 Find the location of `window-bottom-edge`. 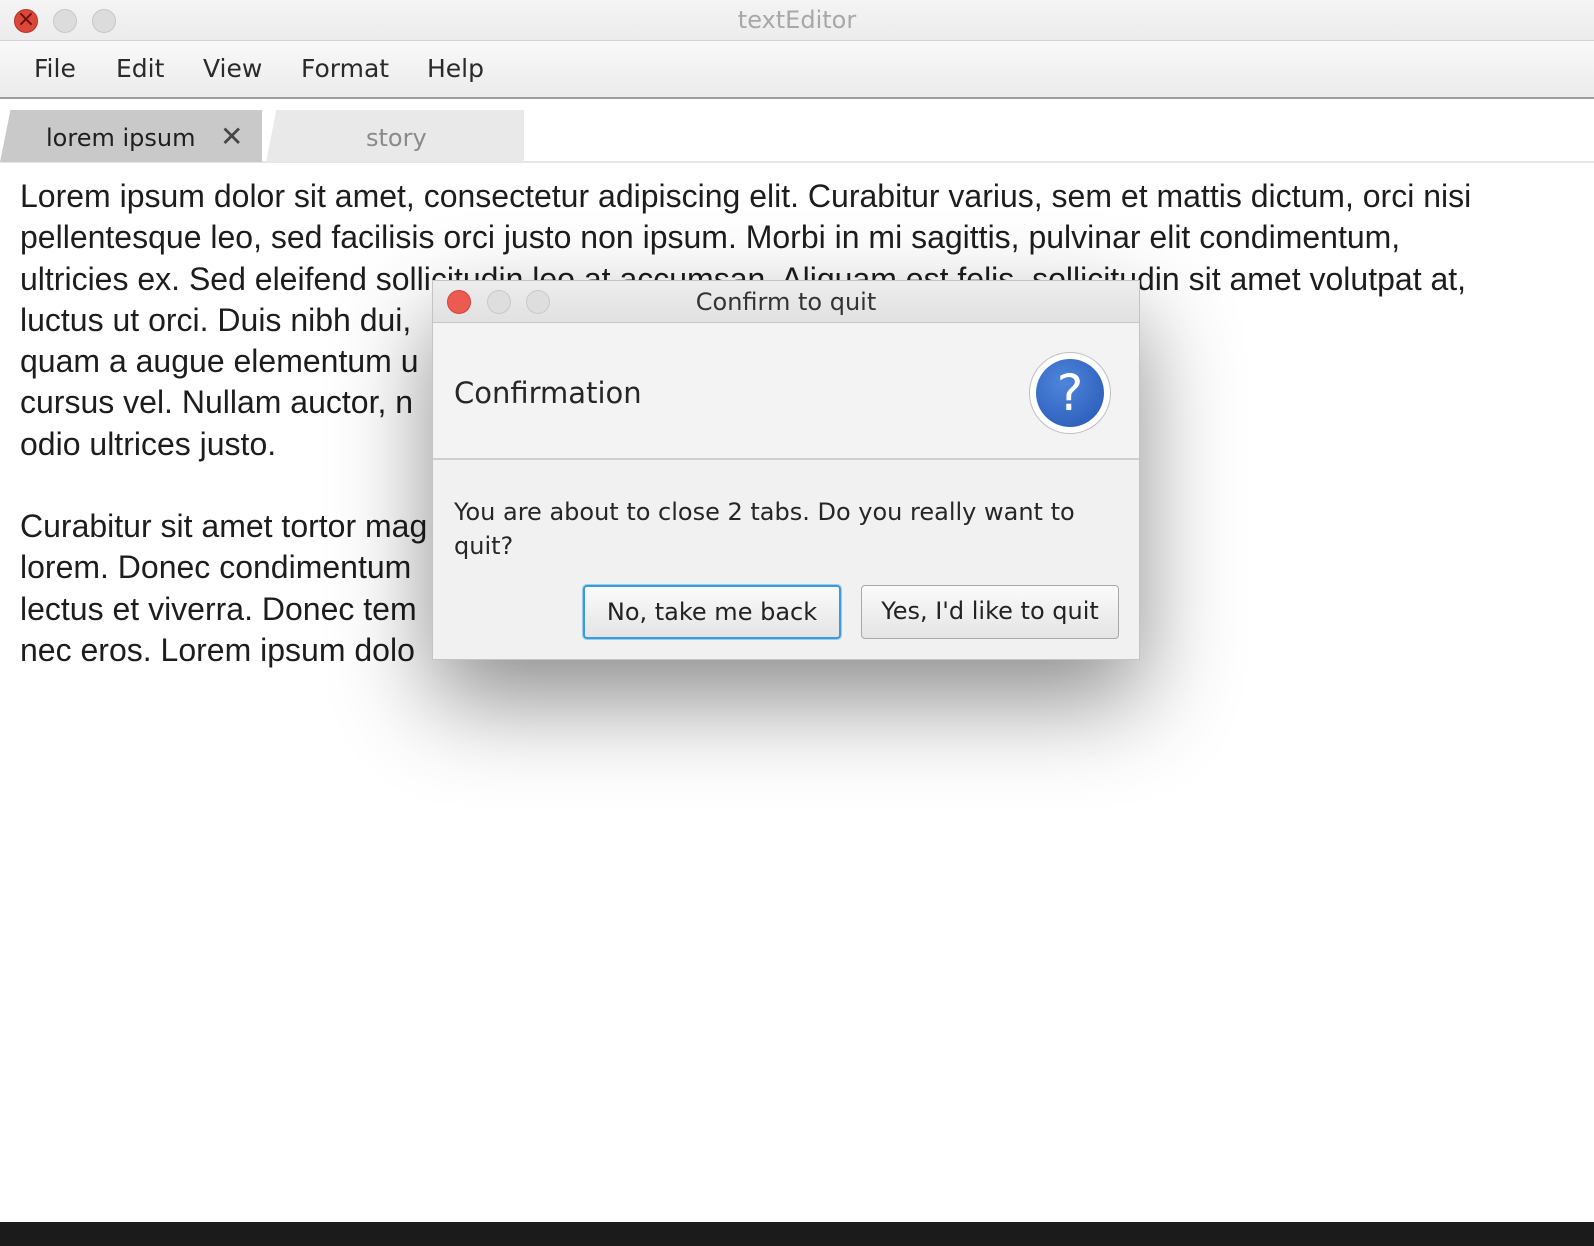

window-bottom-edge is located at coordinates (797, 1234).